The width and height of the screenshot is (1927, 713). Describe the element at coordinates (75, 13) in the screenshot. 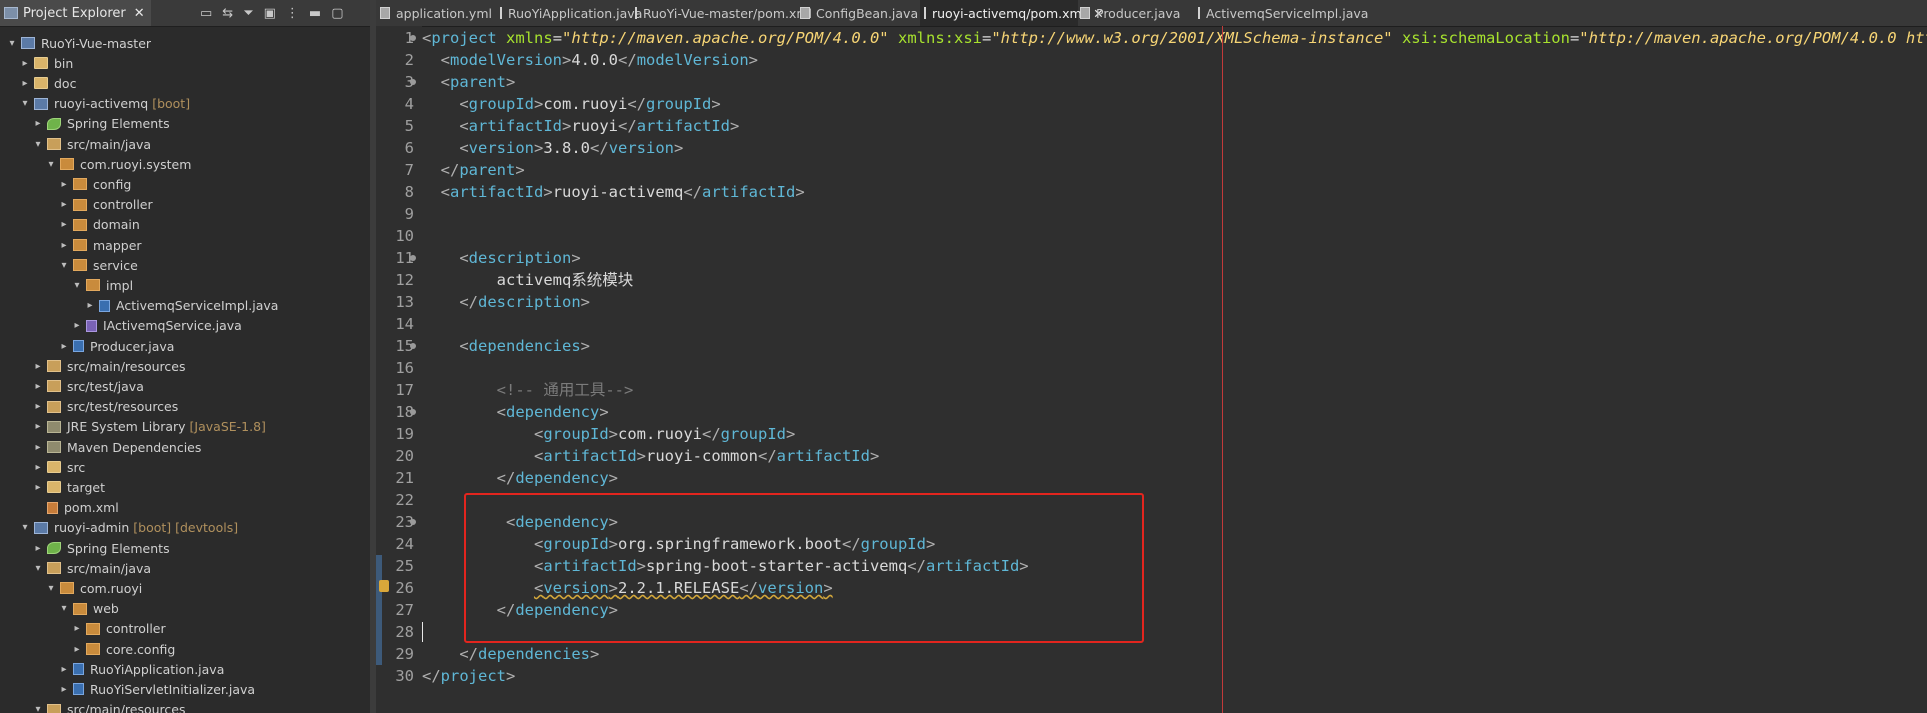

I see `project-explorer-tab: Project Explorer ✕` at that location.